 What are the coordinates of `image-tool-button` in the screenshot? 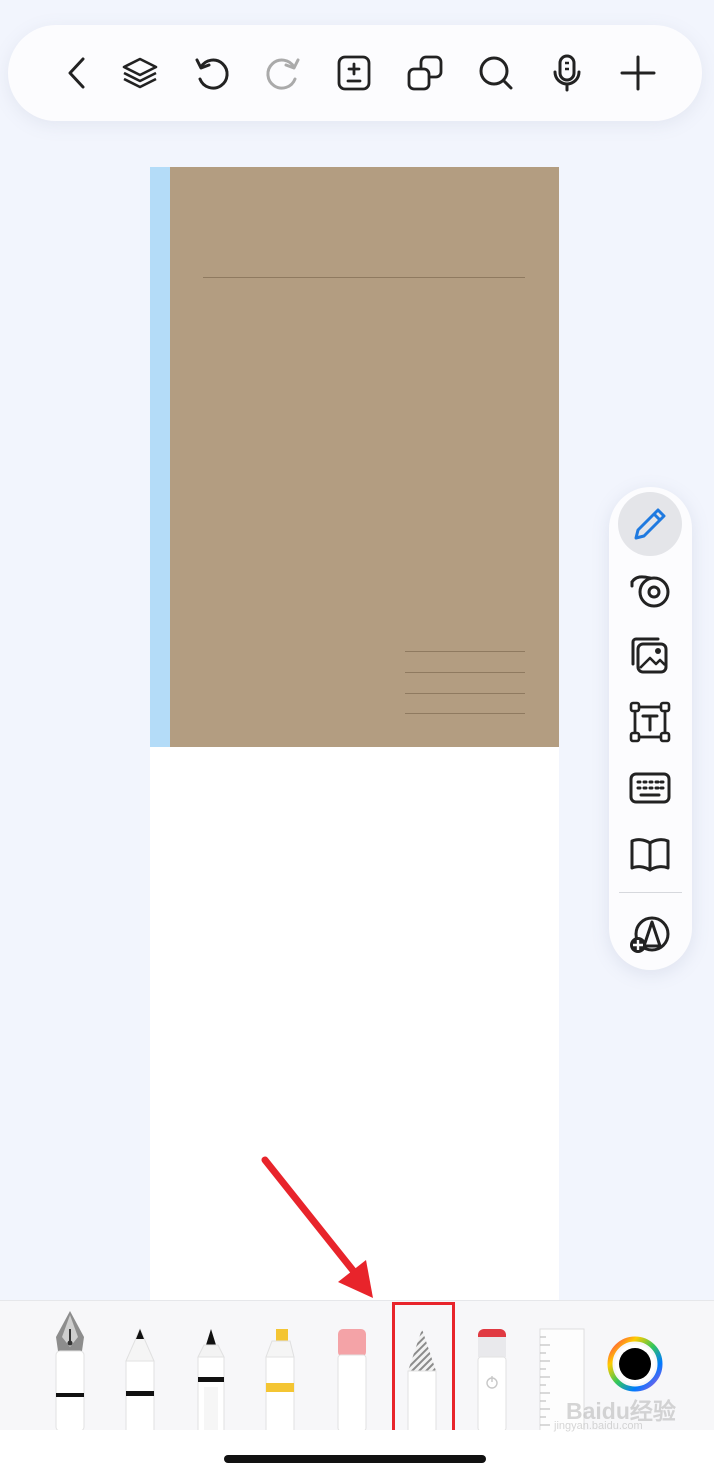 It's located at (650, 656).